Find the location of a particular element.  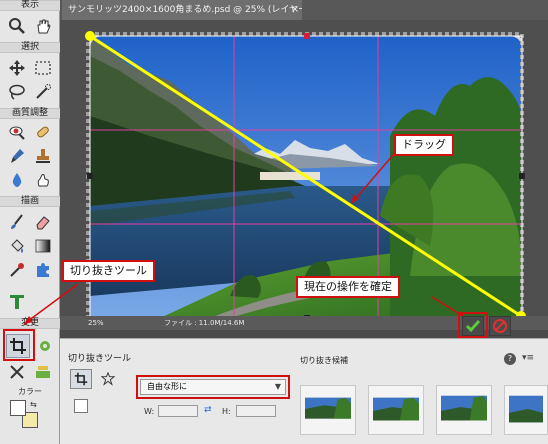

file-size-info: ファイル : 11.0M/14.6M is located at coordinates (204, 323).